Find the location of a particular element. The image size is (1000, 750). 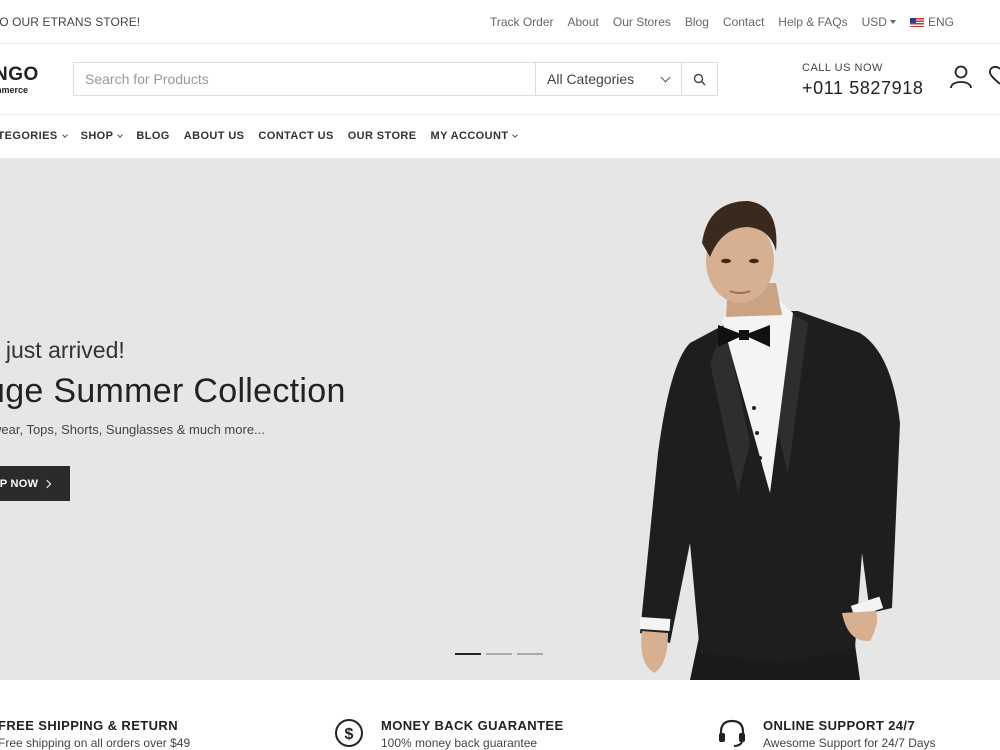

nav-categories: ATEGORIES is located at coordinates (34, 136).